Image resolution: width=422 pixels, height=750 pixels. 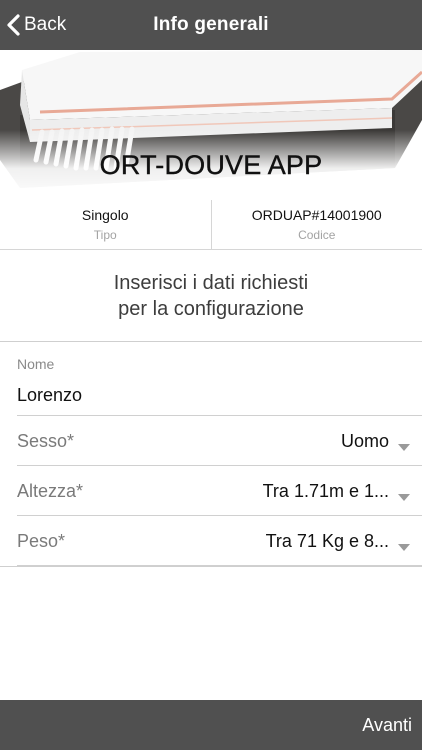 I want to click on product-code-cell: ORDUAP#14001900 Codice, so click(x=317, y=224).